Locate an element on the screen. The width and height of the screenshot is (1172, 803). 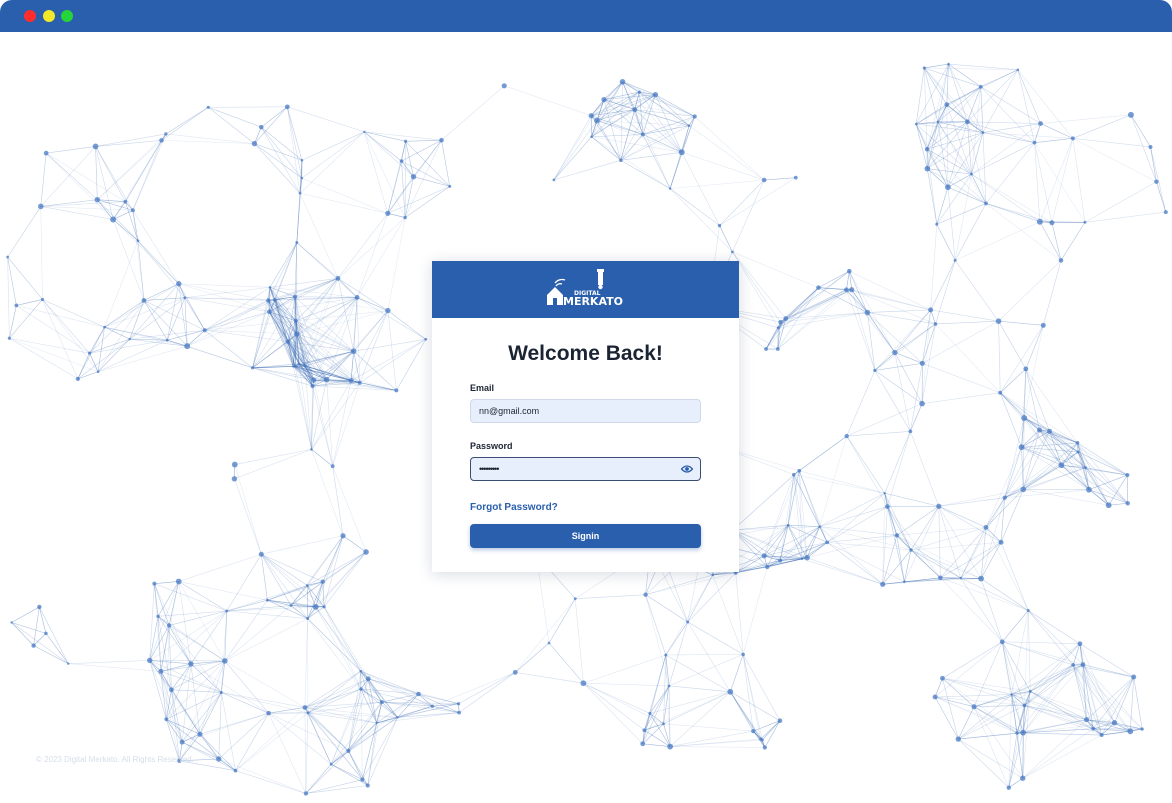
password-field: ••••••••• is located at coordinates (585, 469).